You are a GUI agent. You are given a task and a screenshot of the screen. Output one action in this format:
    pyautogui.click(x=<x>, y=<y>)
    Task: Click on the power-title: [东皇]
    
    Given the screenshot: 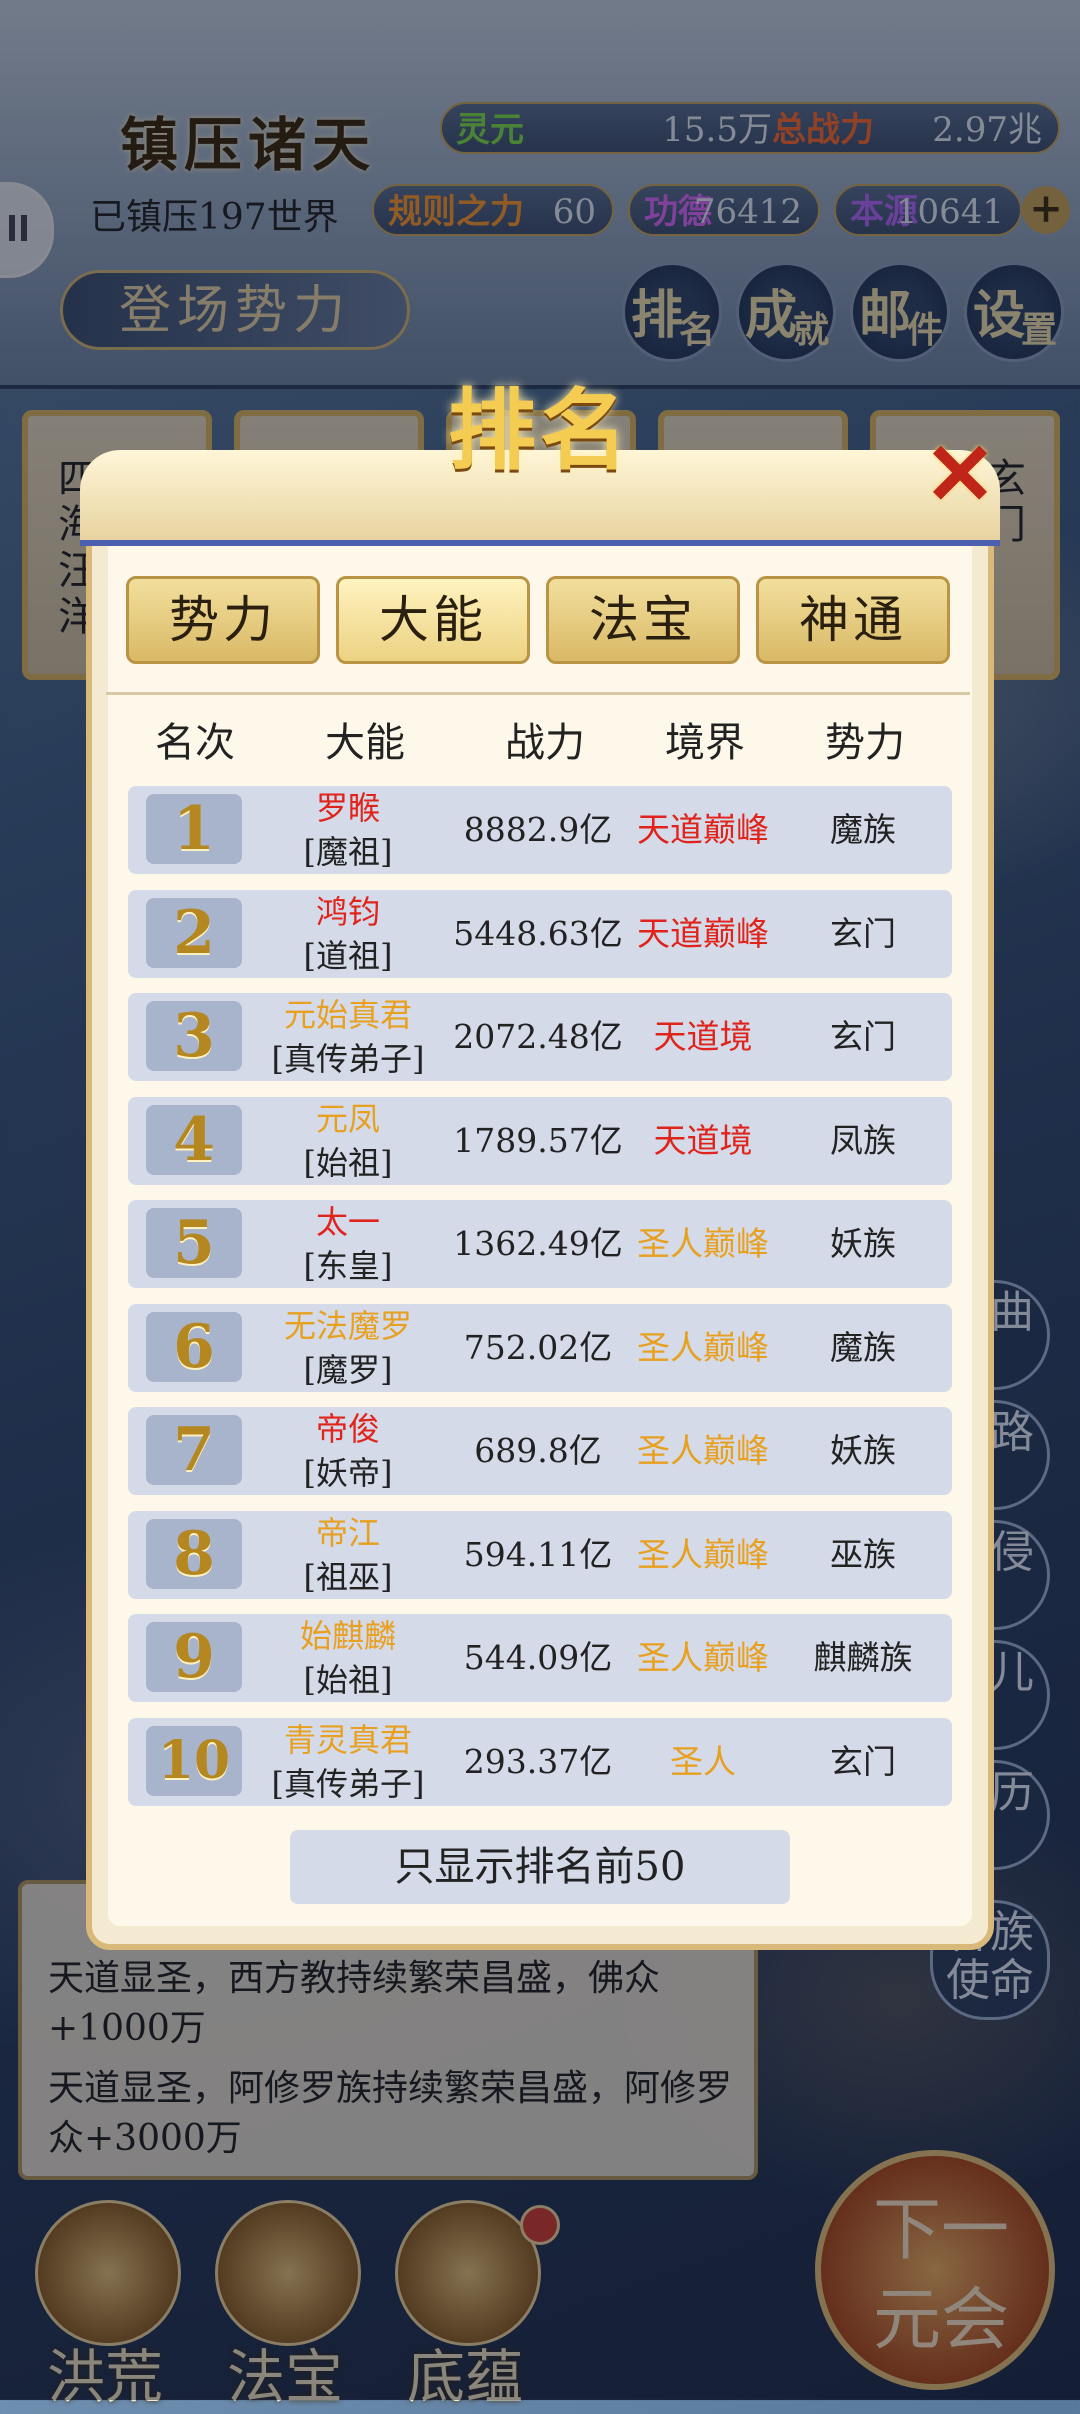 What is the action you would take?
    pyautogui.click(x=348, y=1266)
    